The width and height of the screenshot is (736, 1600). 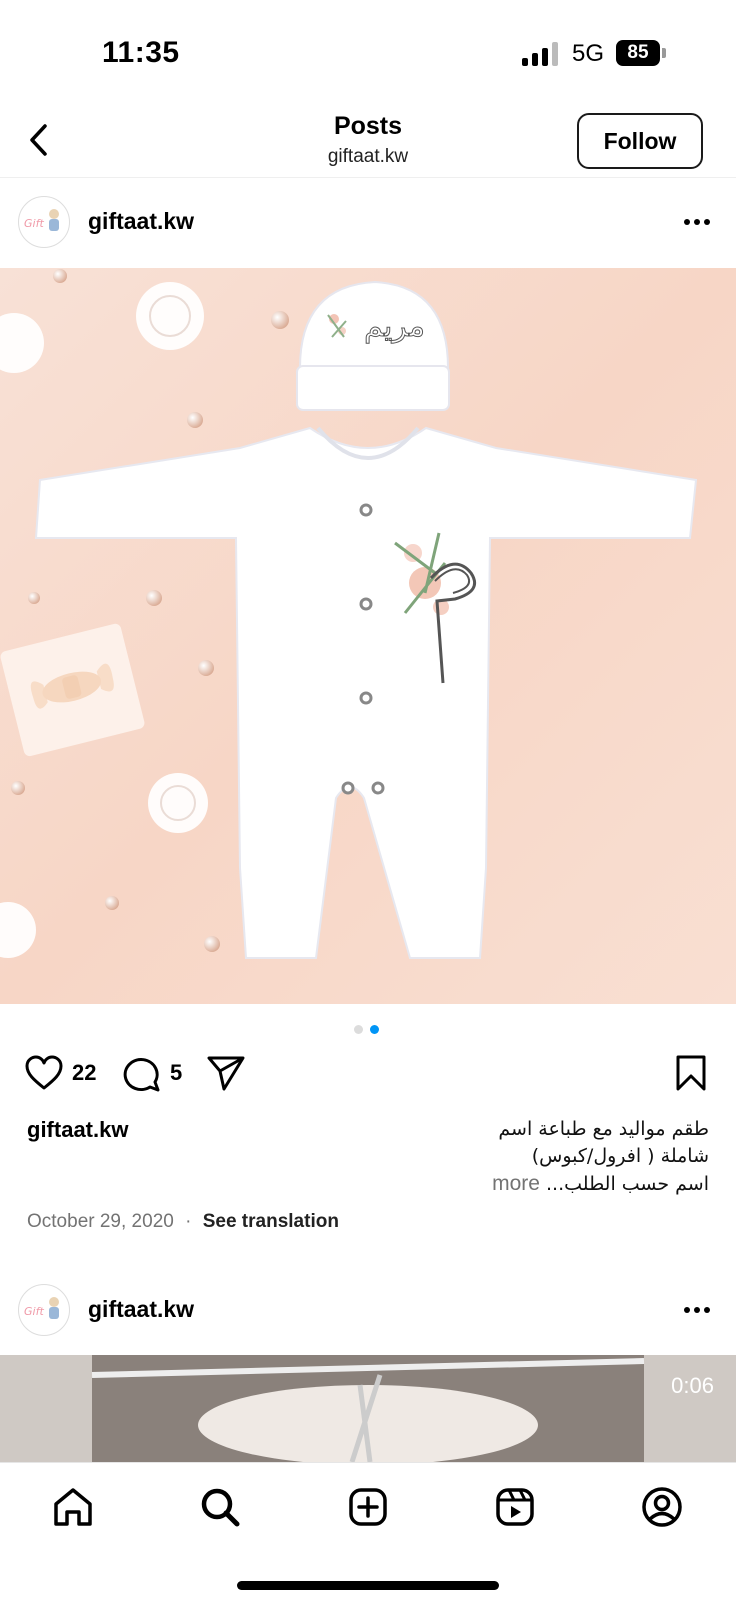 I want to click on video-duration: 0:06, so click(x=692, y=1385).